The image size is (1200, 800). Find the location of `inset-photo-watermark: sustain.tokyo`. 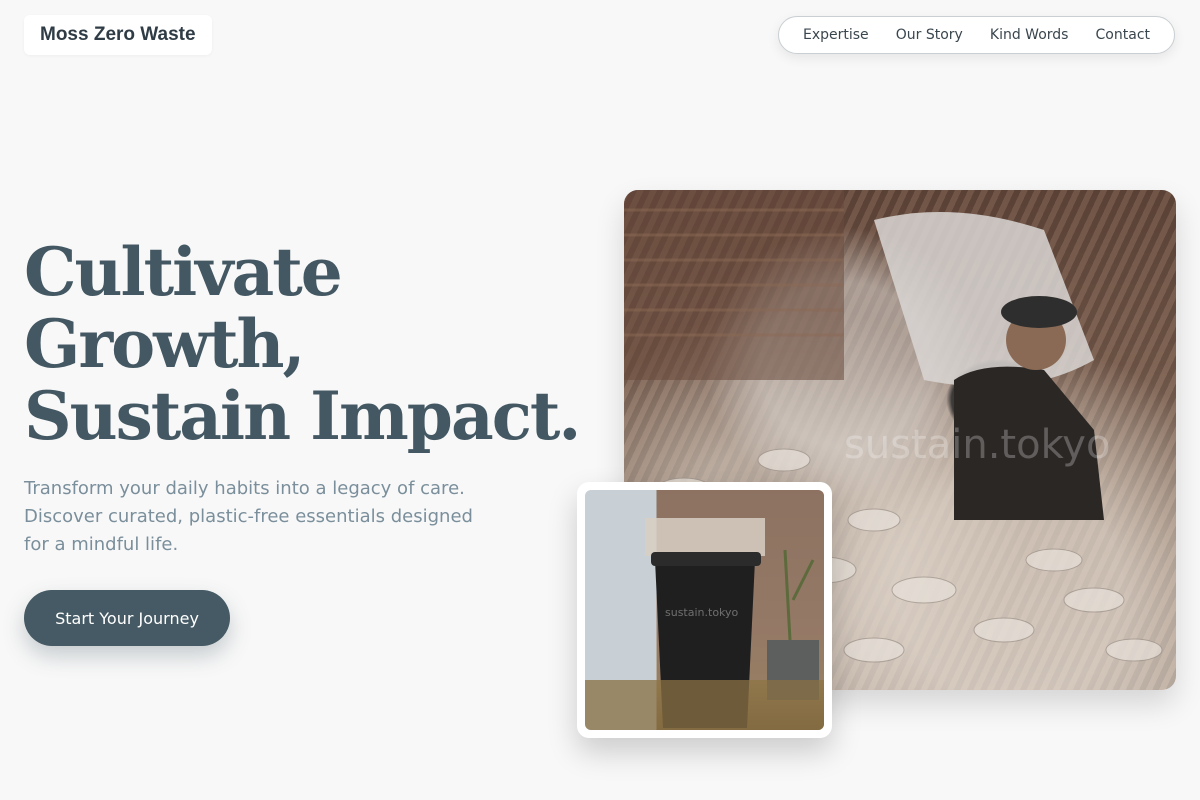

inset-photo-watermark: sustain.tokyo is located at coordinates (702, 612).